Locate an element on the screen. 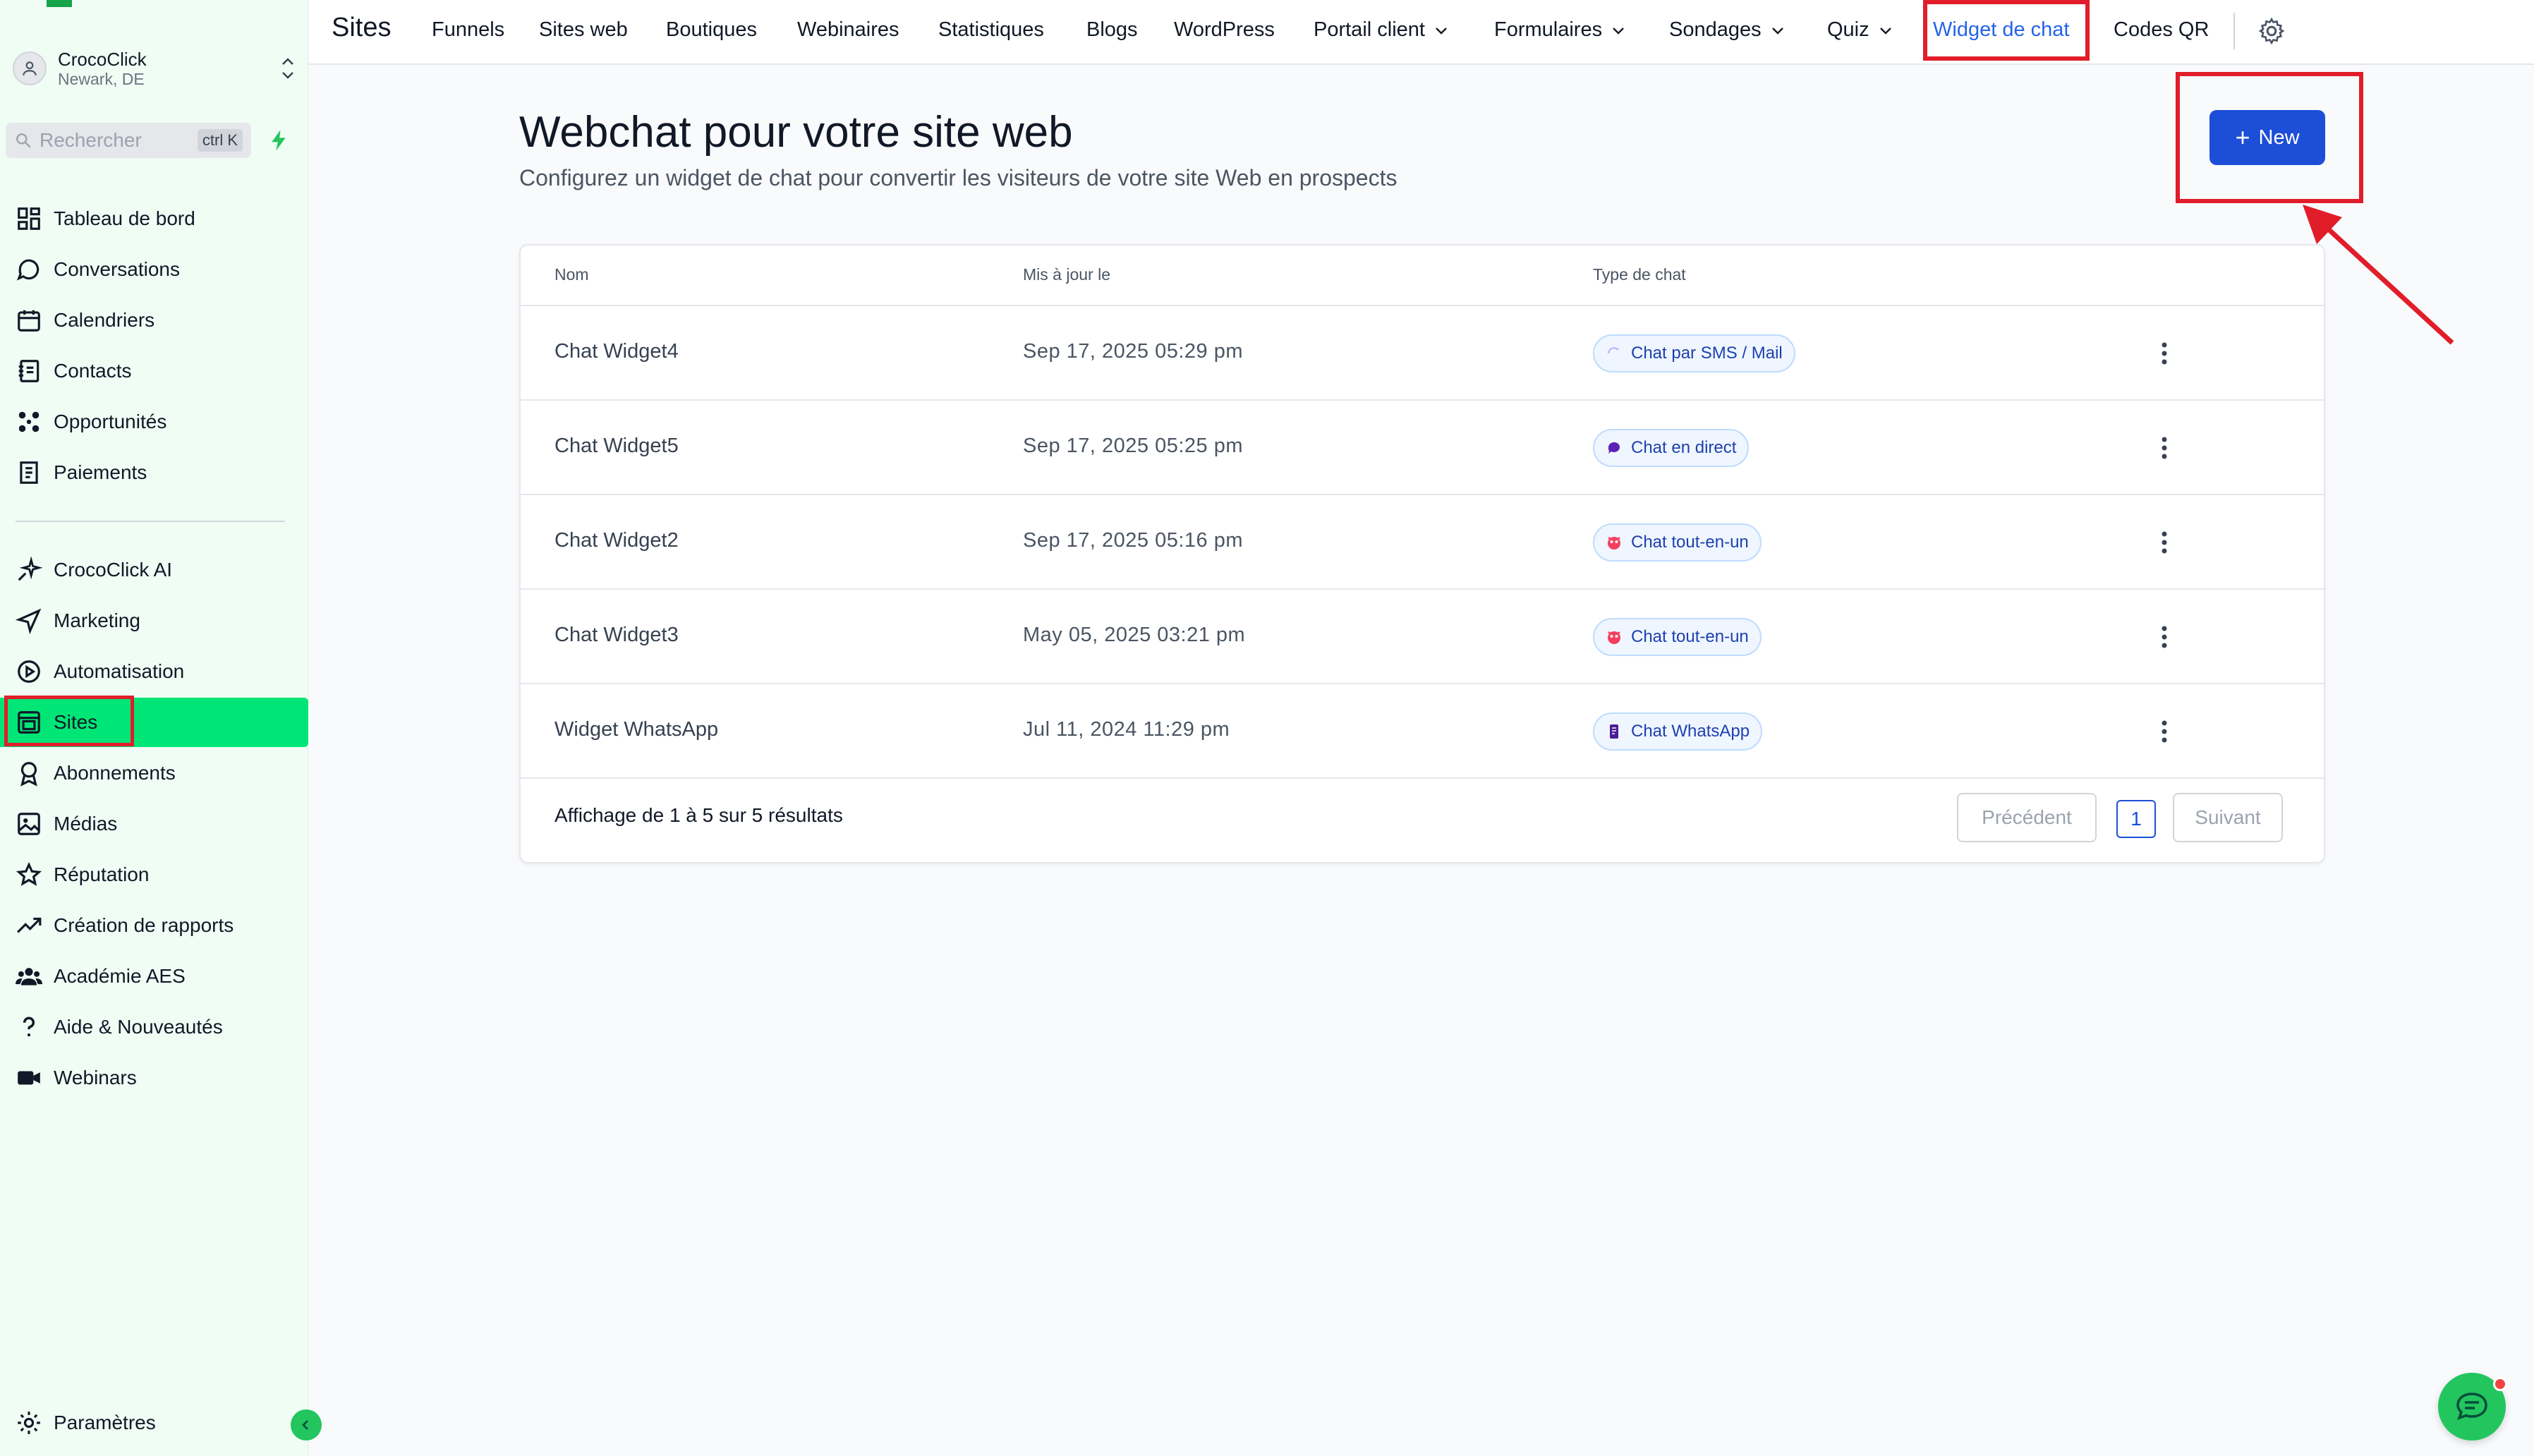 The image size is (2534, 1456). tab-label: Sondages is located at coordinates (1716, 30).